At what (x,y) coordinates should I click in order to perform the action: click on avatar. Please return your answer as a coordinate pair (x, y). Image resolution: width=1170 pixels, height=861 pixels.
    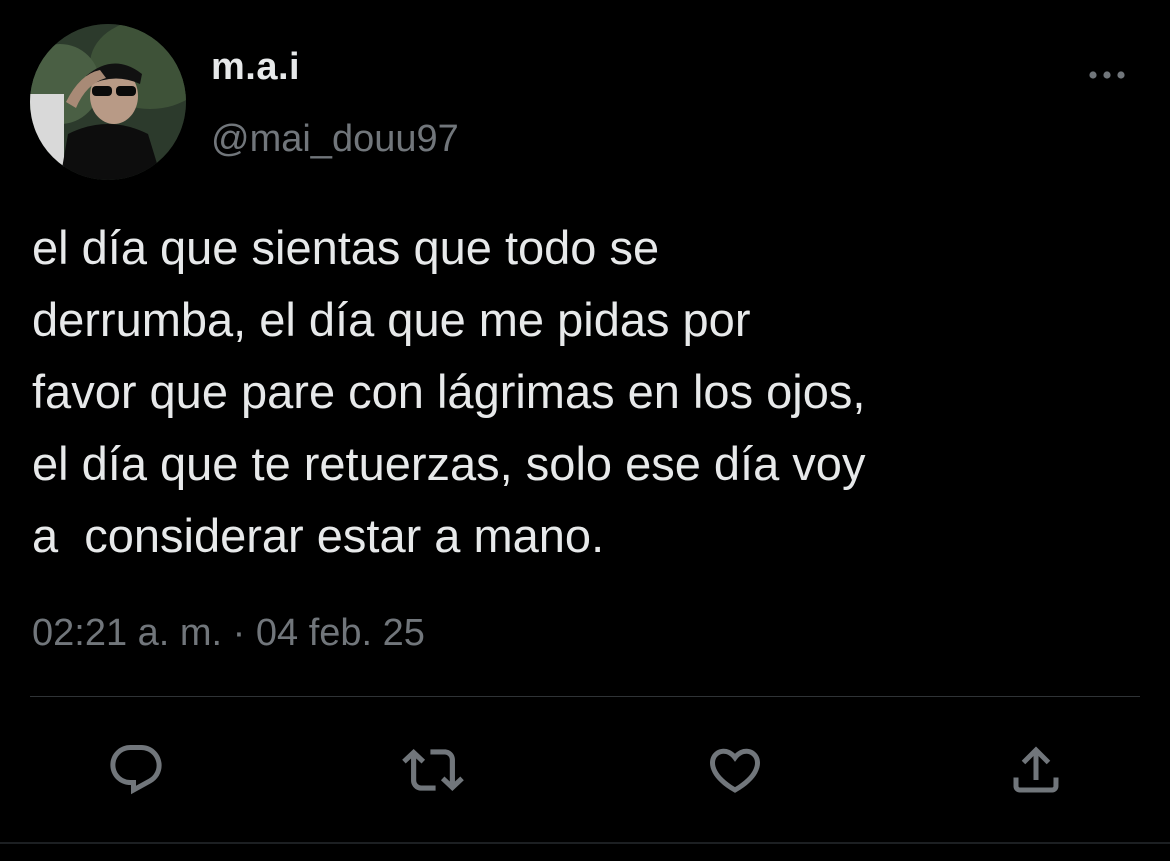
    Looking at the image, I should click on (108, 102).